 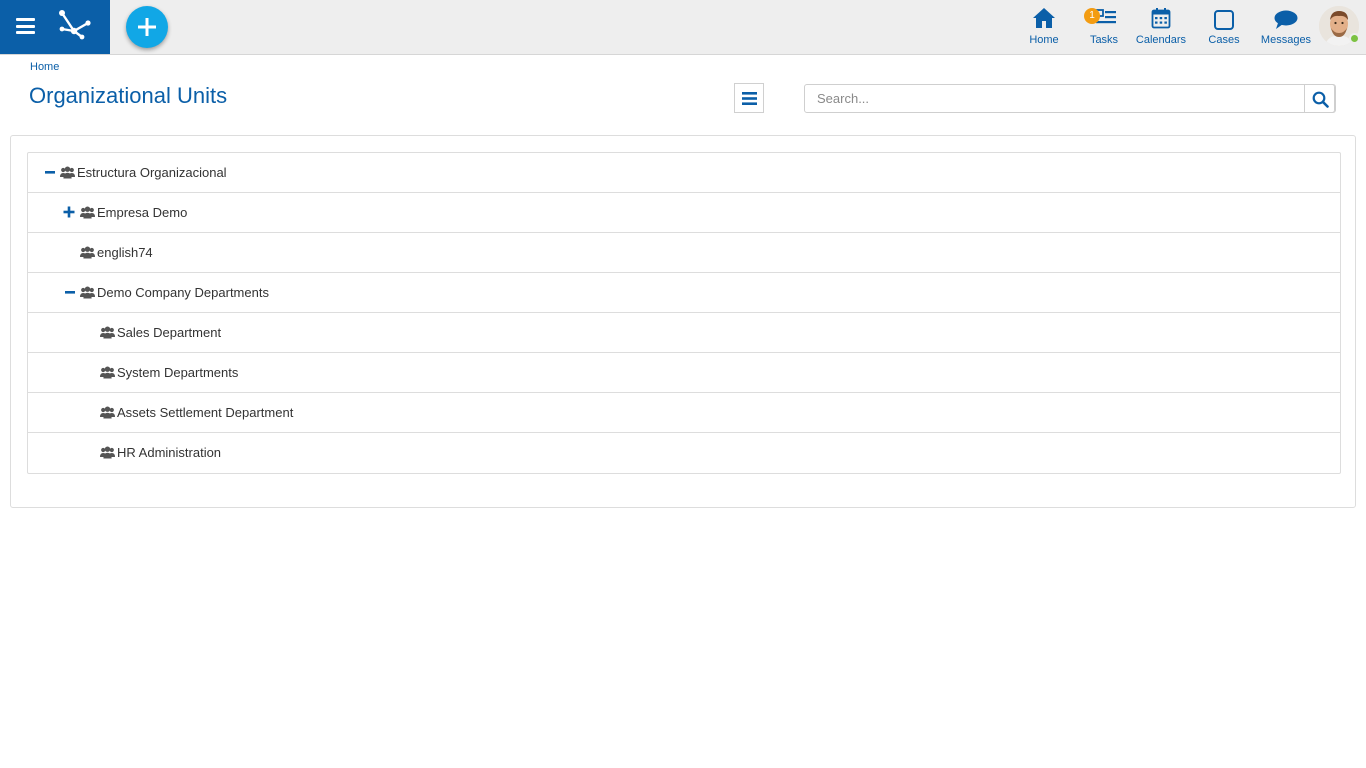 I want to click on home-icon, so click(x=1044, y=18).